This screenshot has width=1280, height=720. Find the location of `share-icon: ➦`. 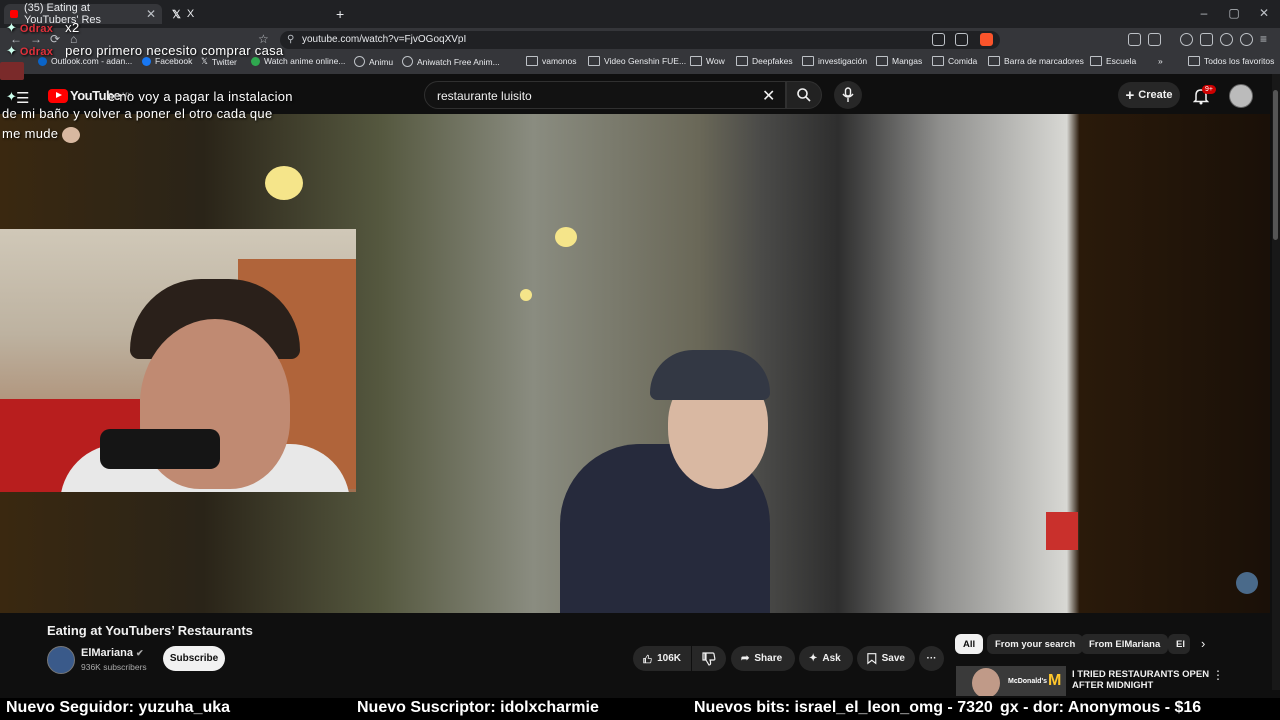

share-icon: ➦ is located at coordinates (745, 658).